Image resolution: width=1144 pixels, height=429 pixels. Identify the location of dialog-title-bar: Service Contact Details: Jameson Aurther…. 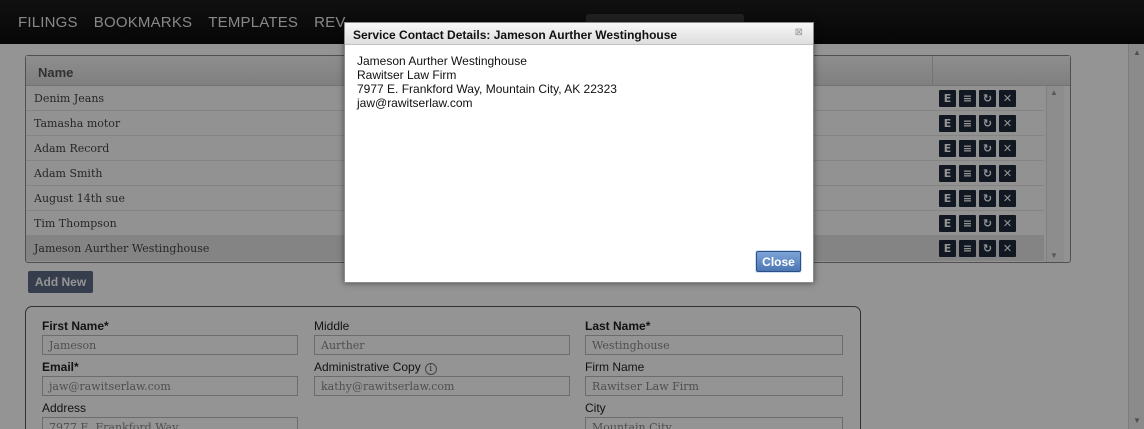
(579, 34).